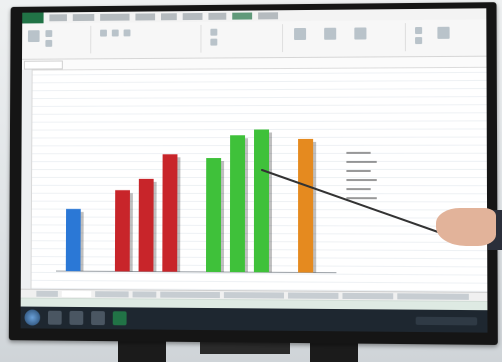 This screenshot has height=362, width=502. I want to click on presenter-hand, so click(466, 227).